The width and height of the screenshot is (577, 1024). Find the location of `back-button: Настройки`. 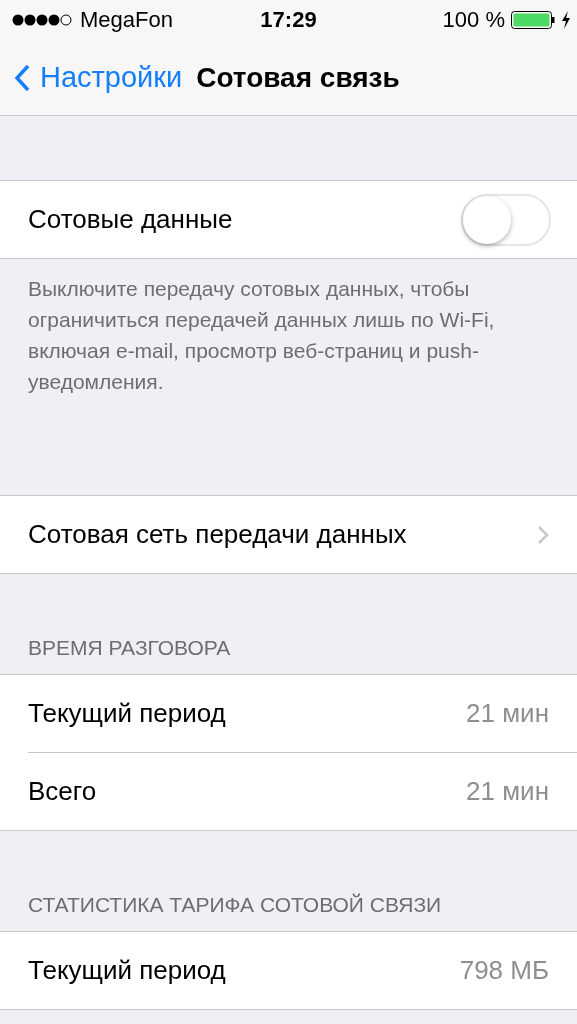

back-button: Настройки is located at coordinates (98, 77).